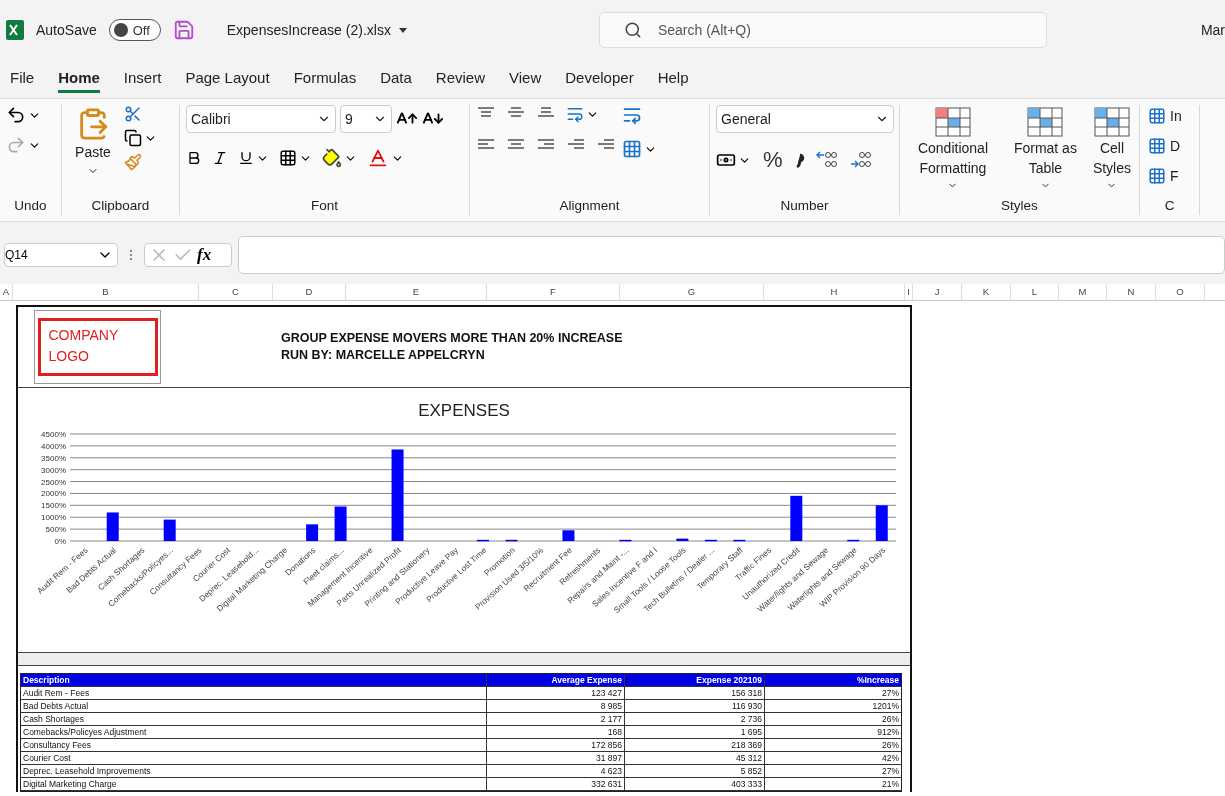 Image resolution: width=1225 pixels, height=796 pixels. Describe the element at coordinates (16, 115) in the screenshot. I see `undo-icon` at that location.